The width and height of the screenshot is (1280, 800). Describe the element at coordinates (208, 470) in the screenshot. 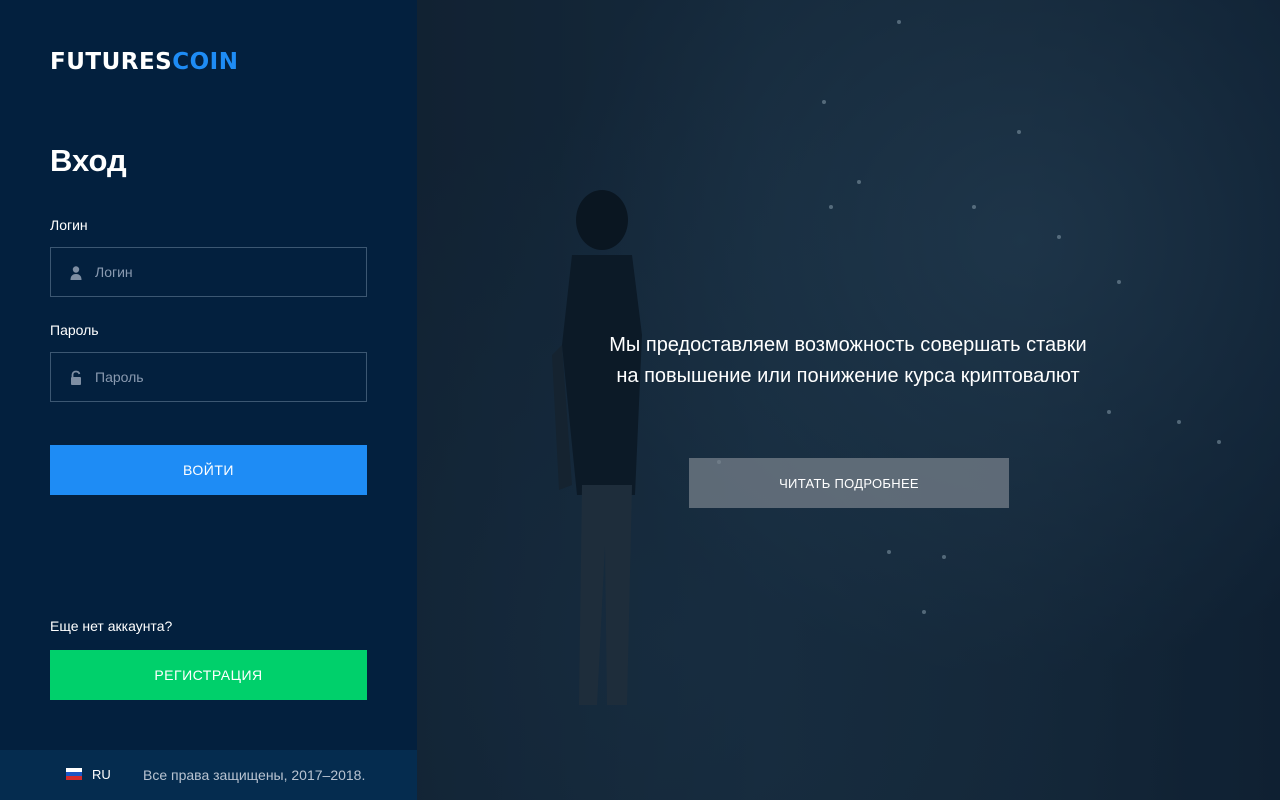

I see `login-button: ВОЙТИ` at that location.